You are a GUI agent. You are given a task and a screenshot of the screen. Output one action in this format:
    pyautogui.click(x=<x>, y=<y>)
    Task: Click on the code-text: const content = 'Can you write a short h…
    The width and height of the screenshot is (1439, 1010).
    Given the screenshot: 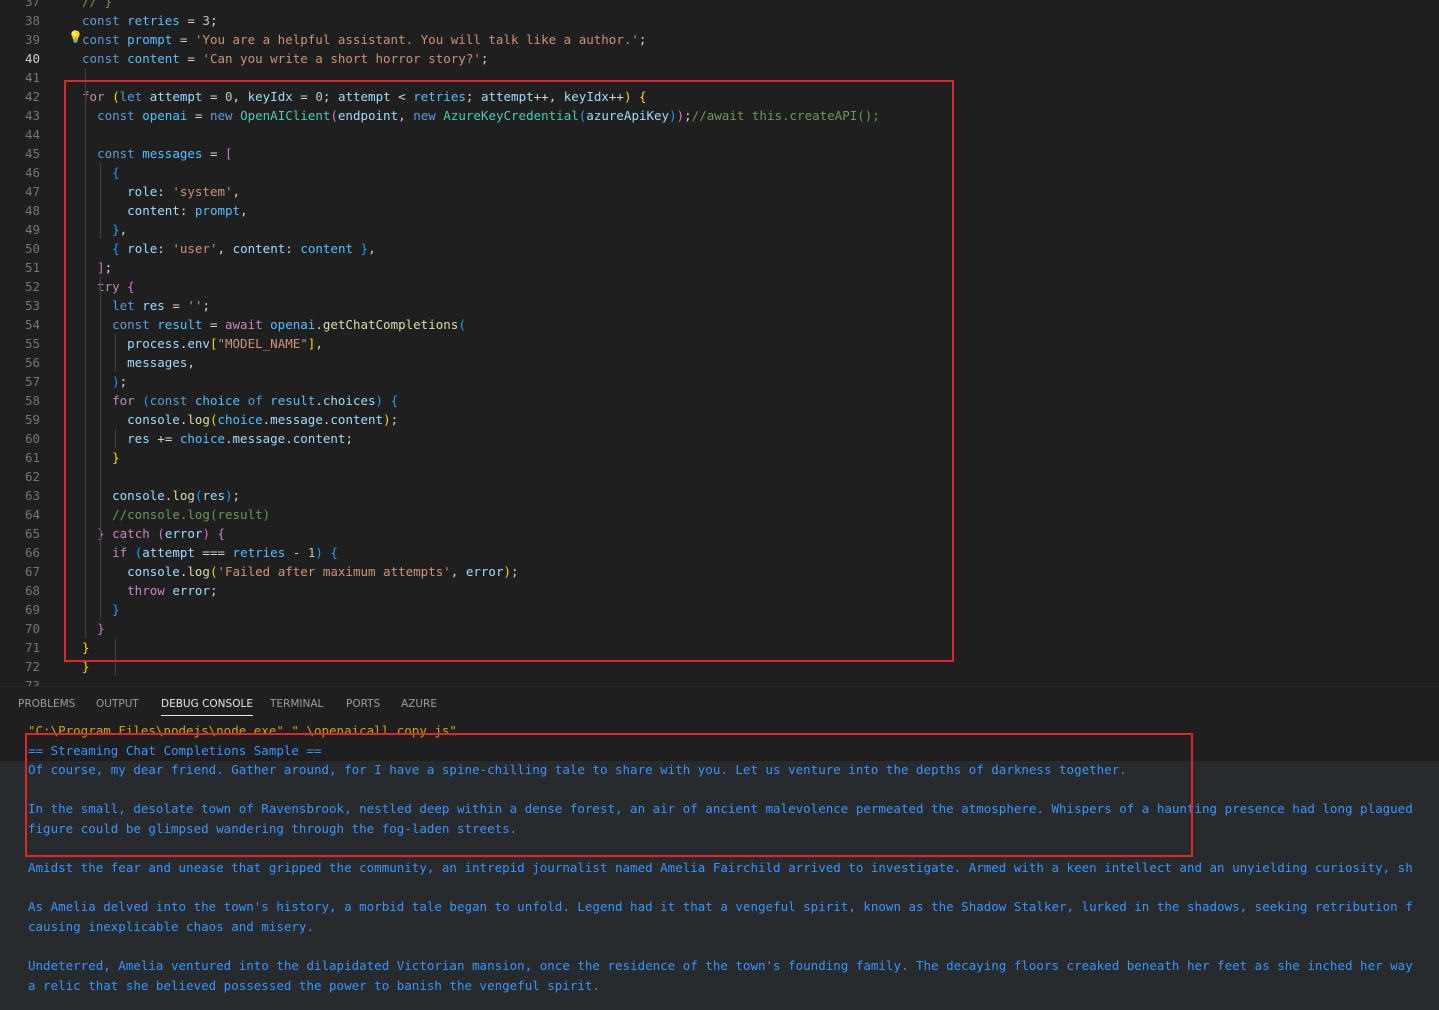 What is the action you would take?
    pyautogui.click(x=285, y=58)
    